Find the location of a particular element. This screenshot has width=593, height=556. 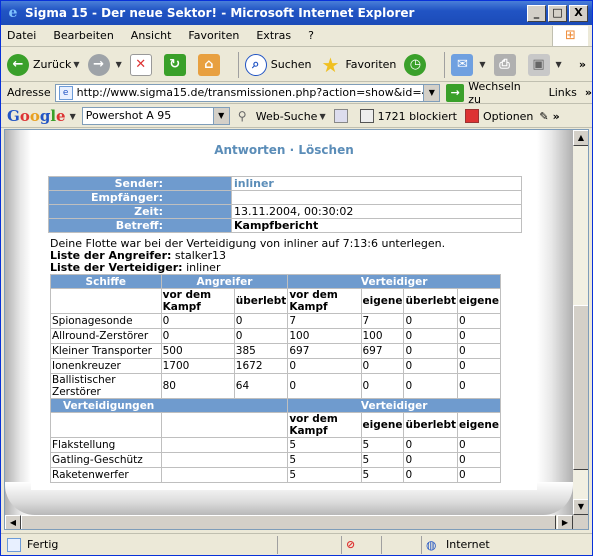

time-value: 13.11.2004, 00:30:02 is located at coordinates (376, 211).